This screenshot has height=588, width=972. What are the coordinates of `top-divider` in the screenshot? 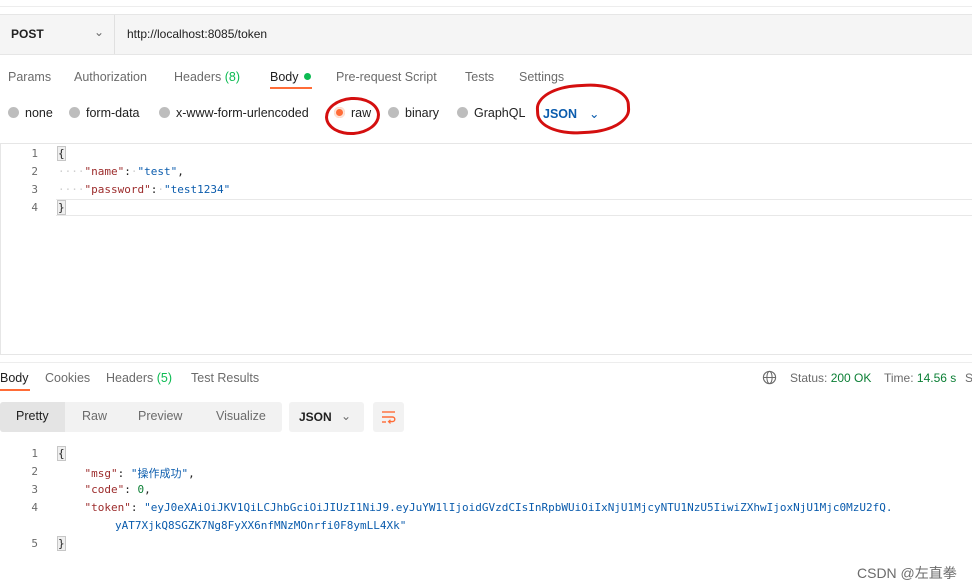 It's located at (486, 6).